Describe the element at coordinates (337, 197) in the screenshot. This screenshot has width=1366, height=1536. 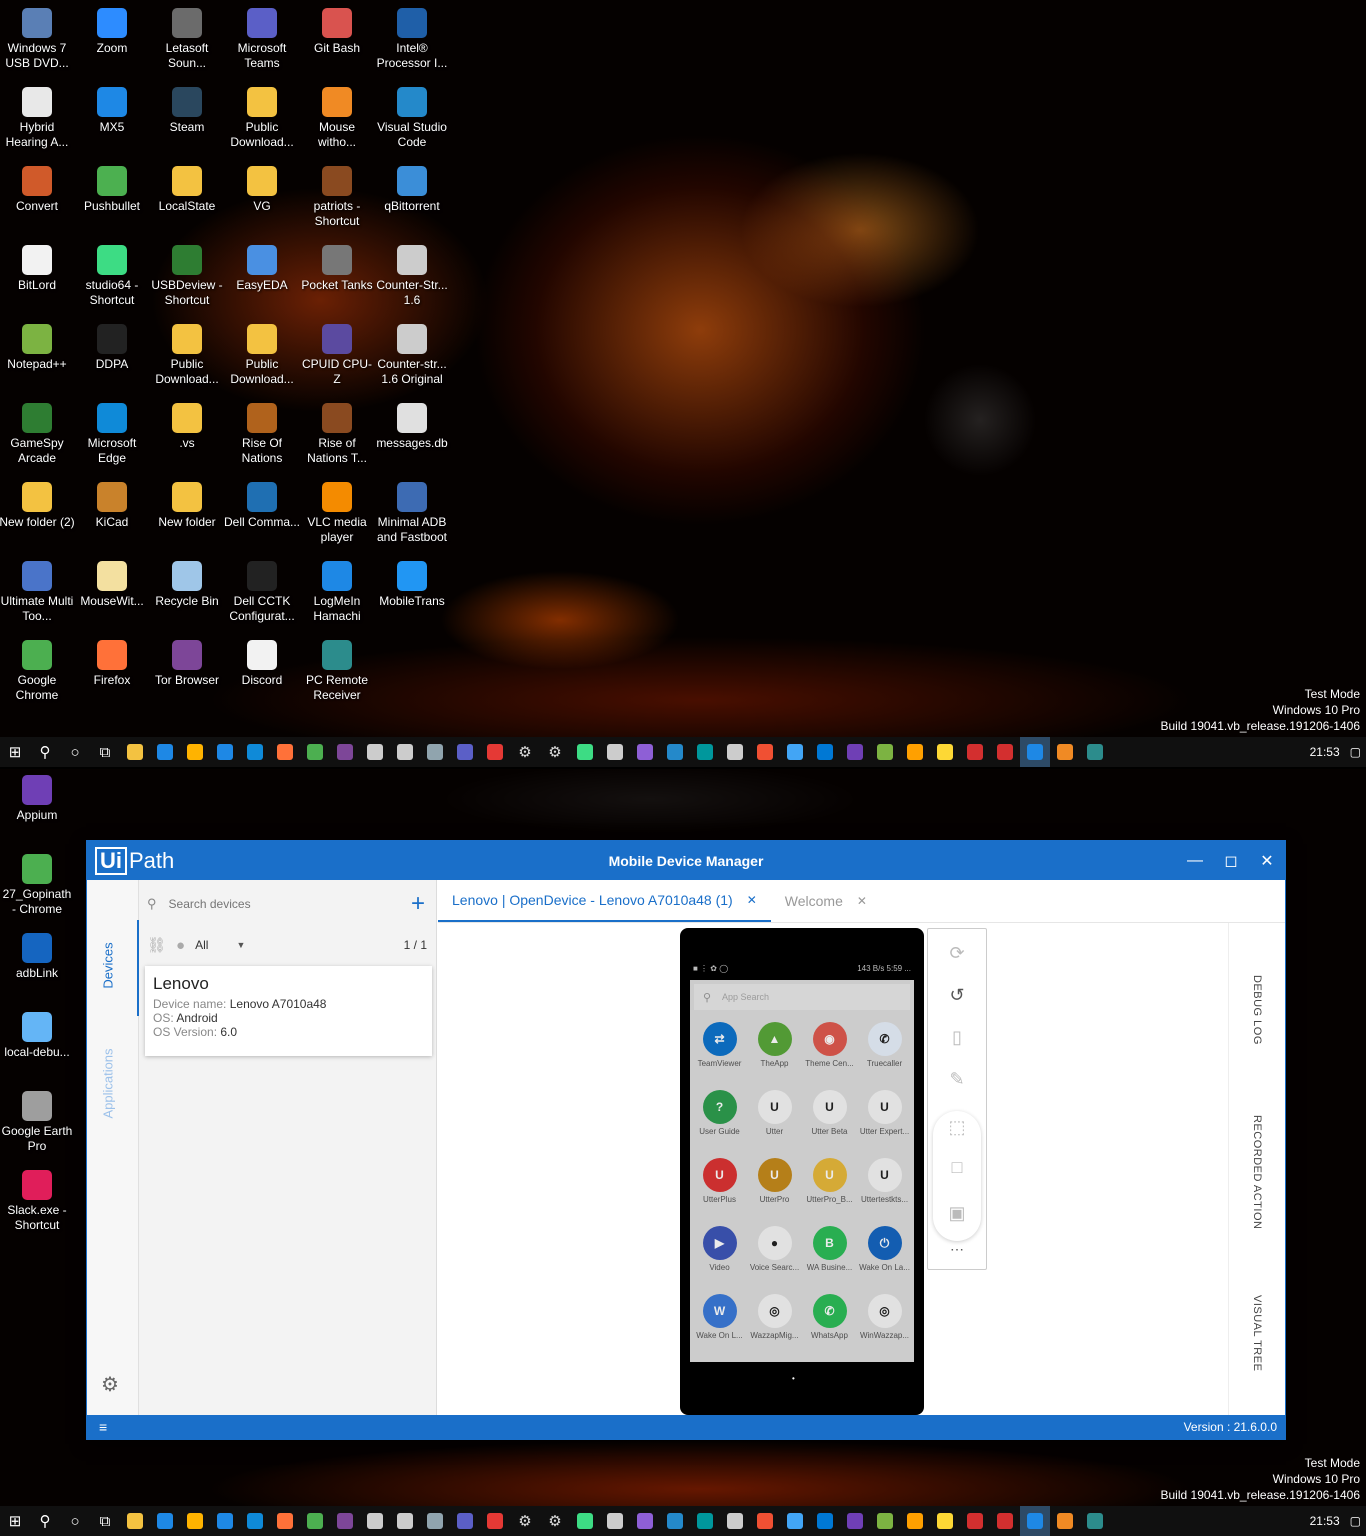
I see `desktop-icon: patriots - Shortcut` at that location.